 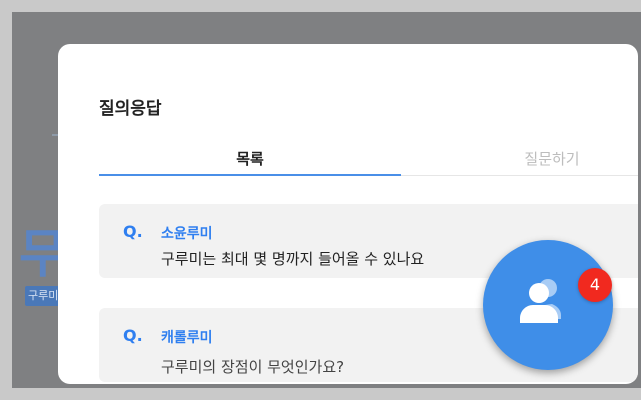 What do you see at coordinates (187, 234) in the screenshot?
I see `question-author: 소윤루미` at bounding box center [187, 234].